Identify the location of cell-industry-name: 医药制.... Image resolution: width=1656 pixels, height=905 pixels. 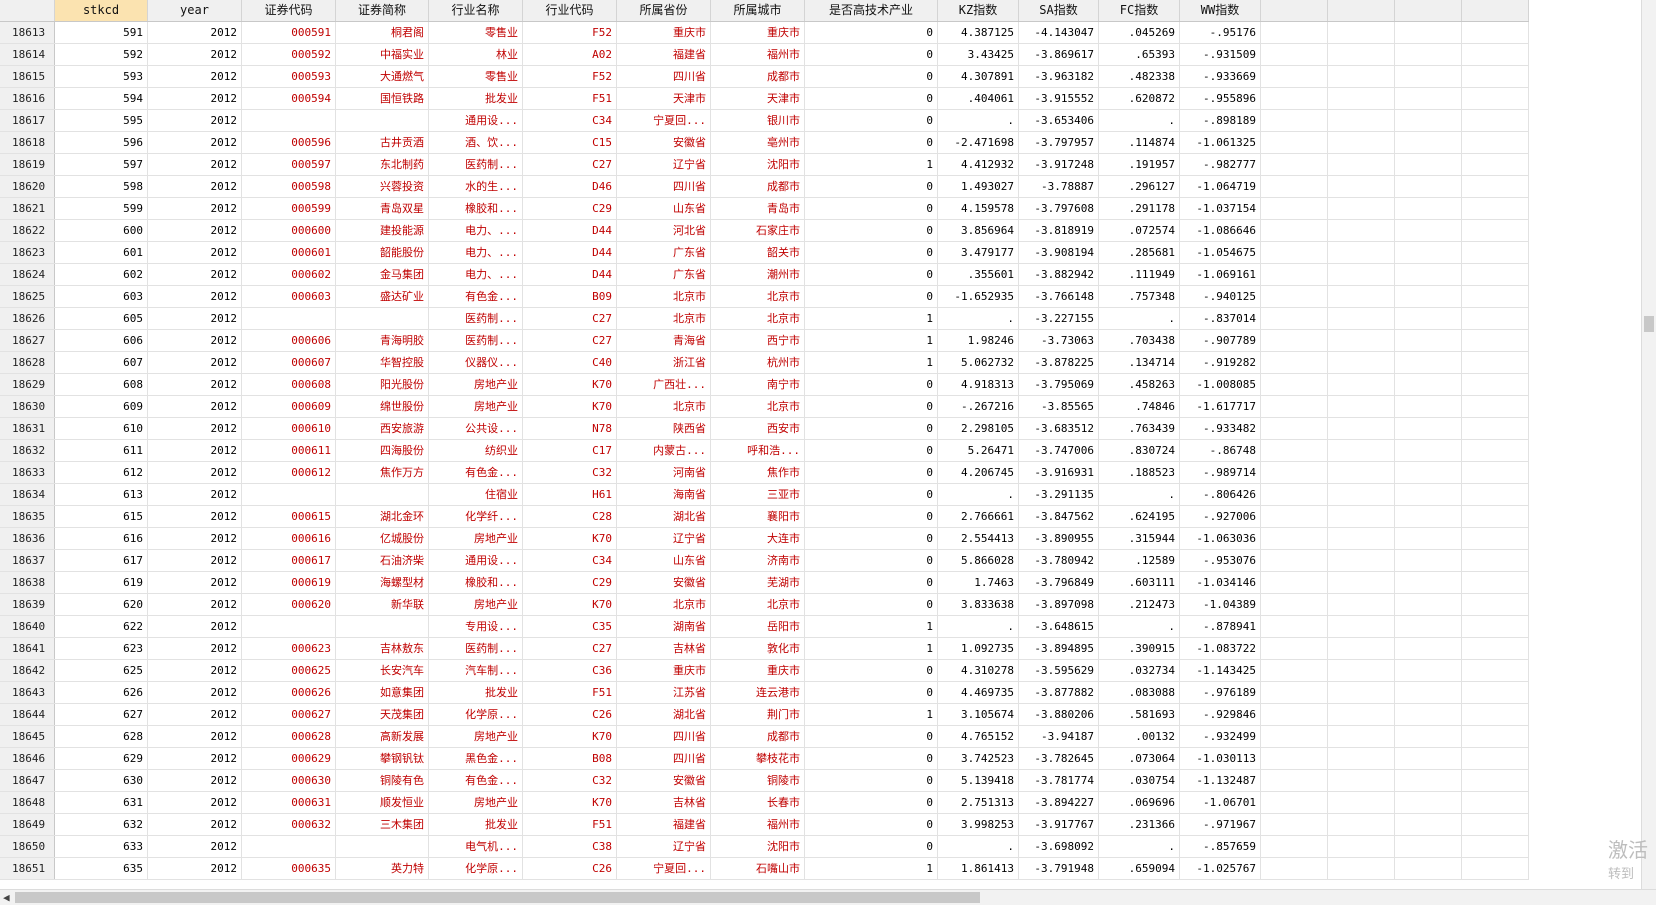
(476, 318).